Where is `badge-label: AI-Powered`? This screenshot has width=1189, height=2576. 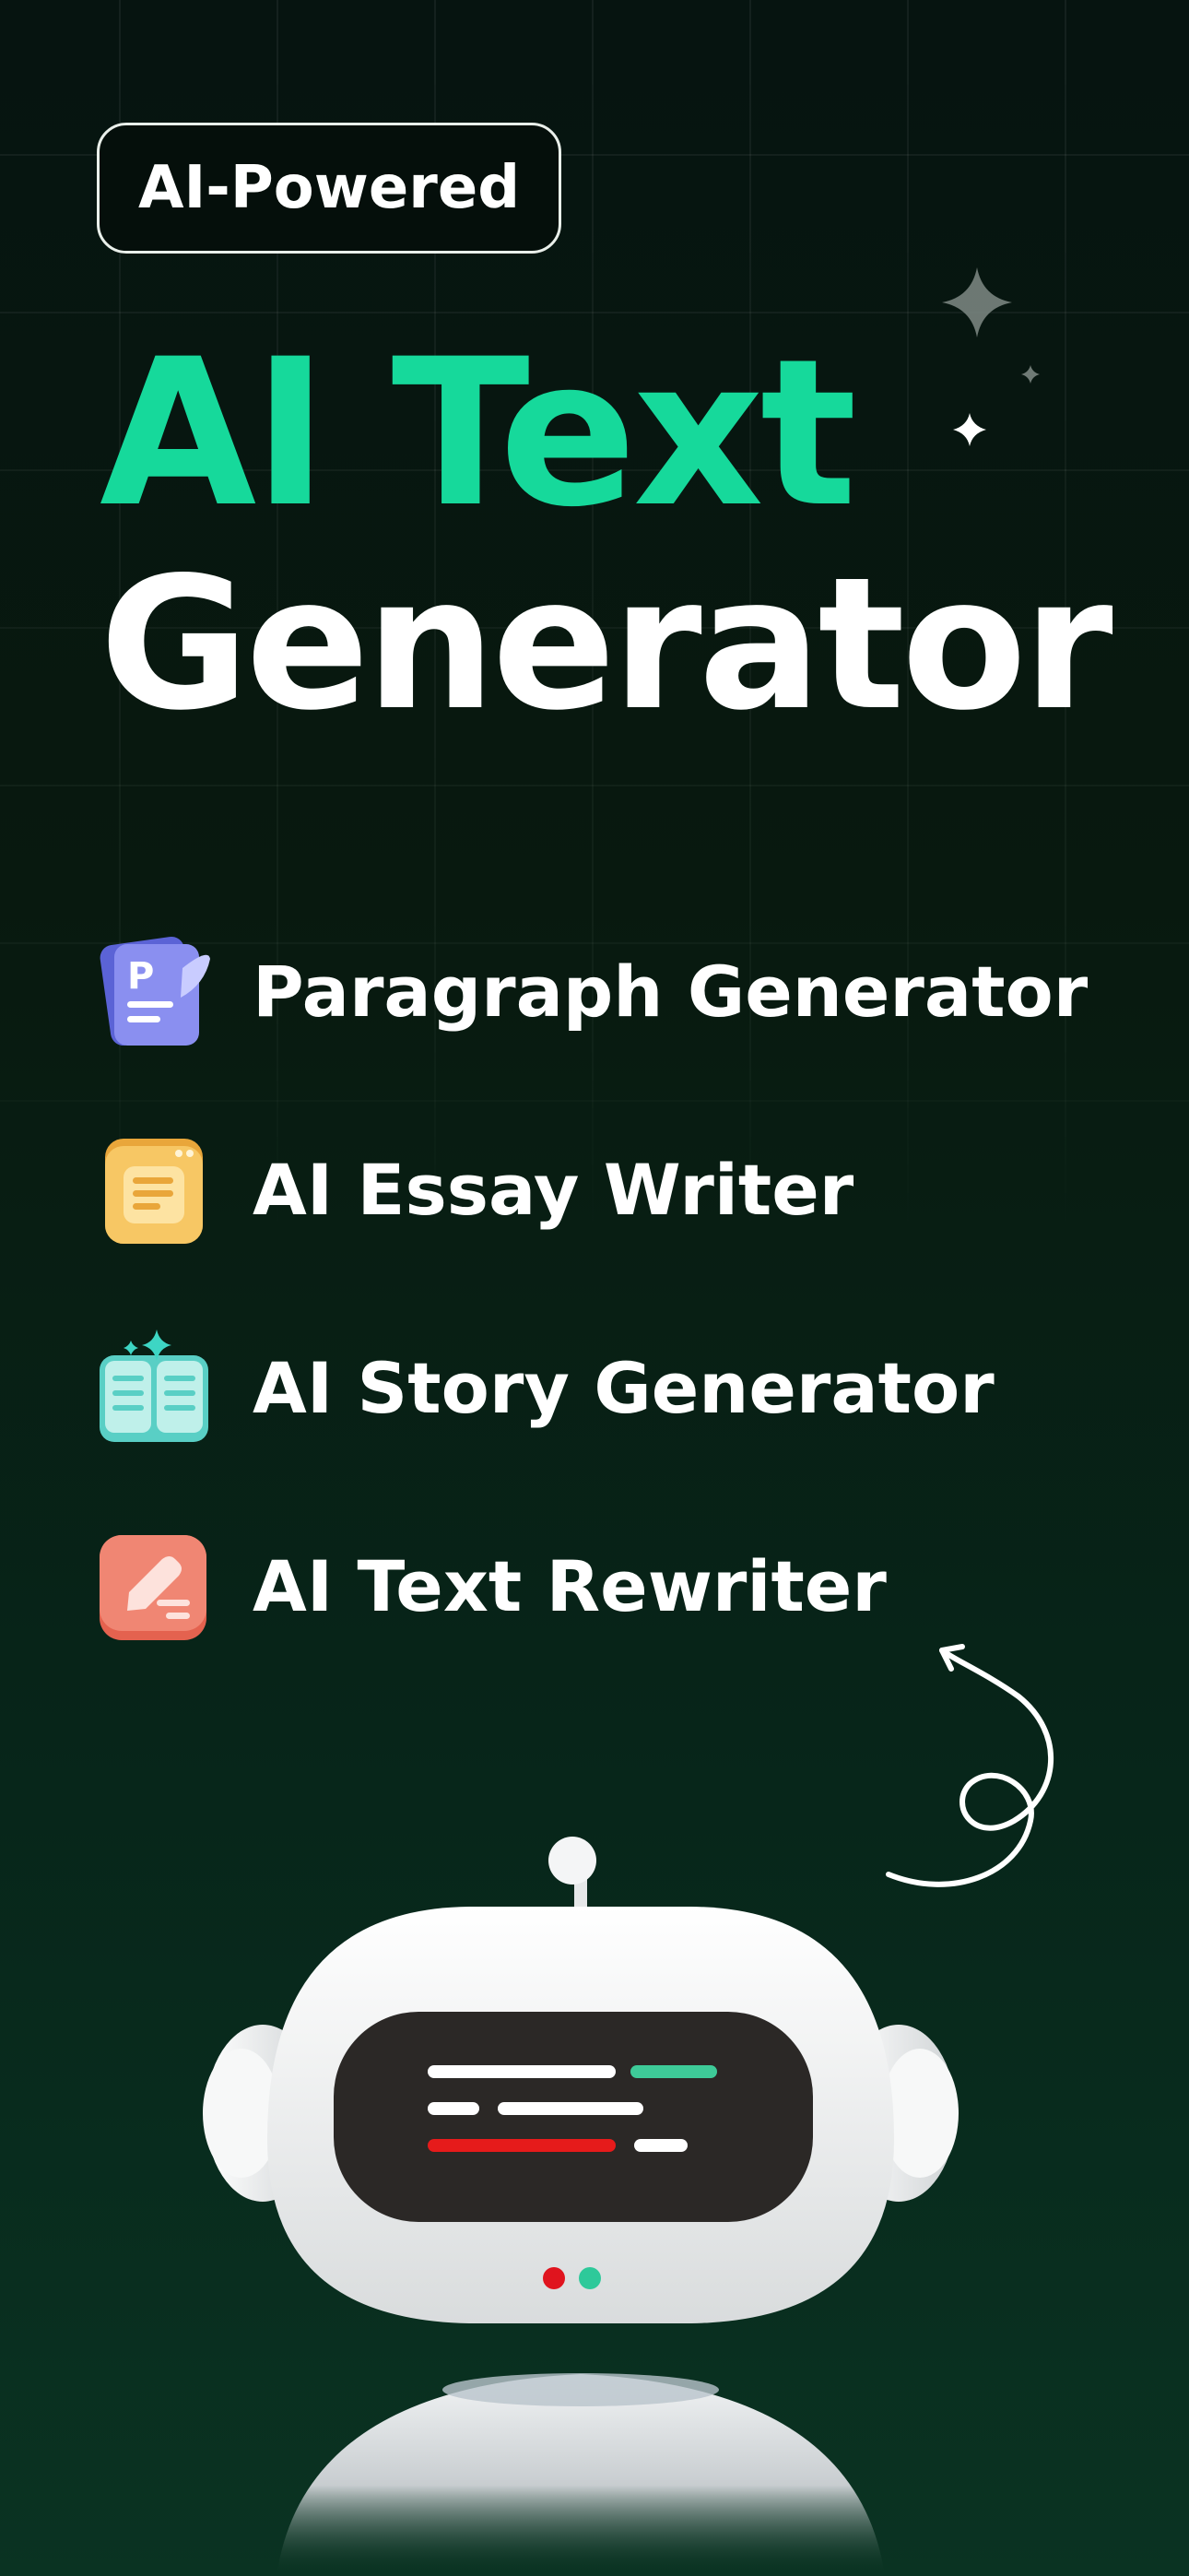 badge-label: AI-Powered is located at coordinates (329, 188).